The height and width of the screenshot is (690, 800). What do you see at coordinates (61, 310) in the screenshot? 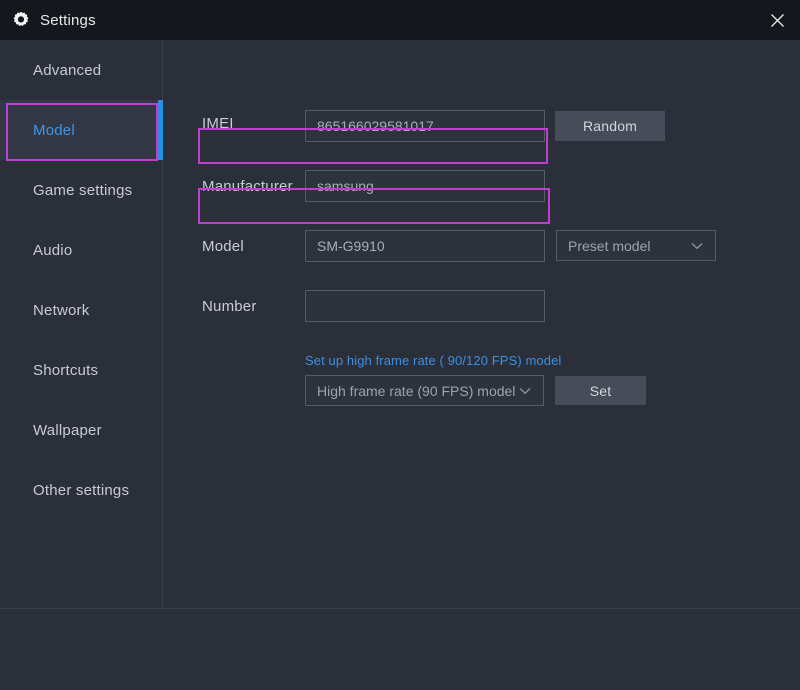
I see `sidebar-item-label: Network` at bounding box center [61, 310].